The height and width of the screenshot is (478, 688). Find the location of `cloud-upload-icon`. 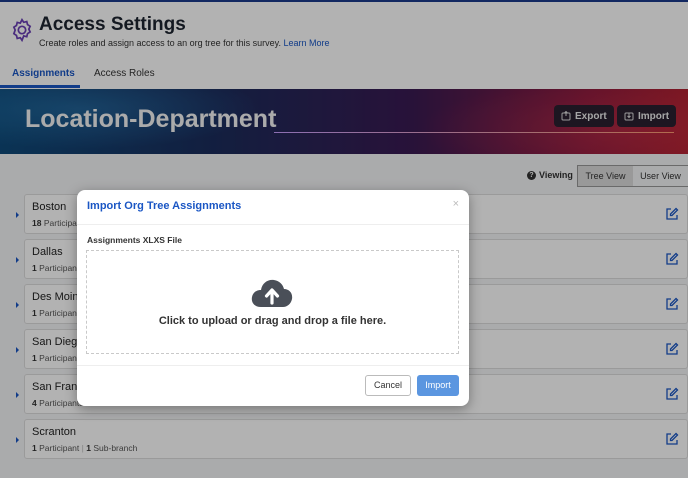

cloud-upload-icon is located at coordinates (272, 293).